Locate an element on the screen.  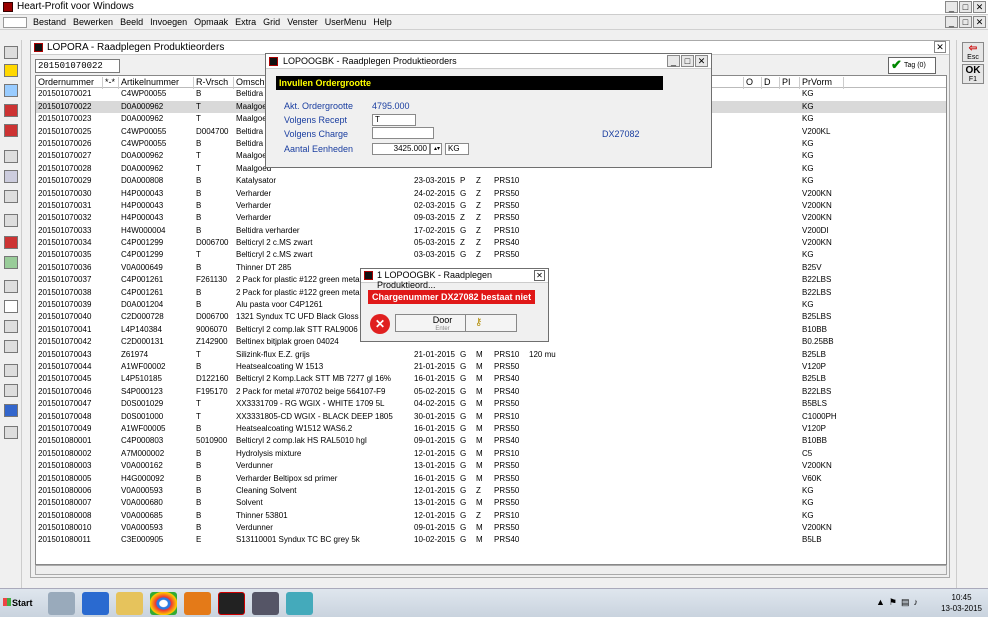
toolbar-window2-icon is located at coordinates (11, 390).